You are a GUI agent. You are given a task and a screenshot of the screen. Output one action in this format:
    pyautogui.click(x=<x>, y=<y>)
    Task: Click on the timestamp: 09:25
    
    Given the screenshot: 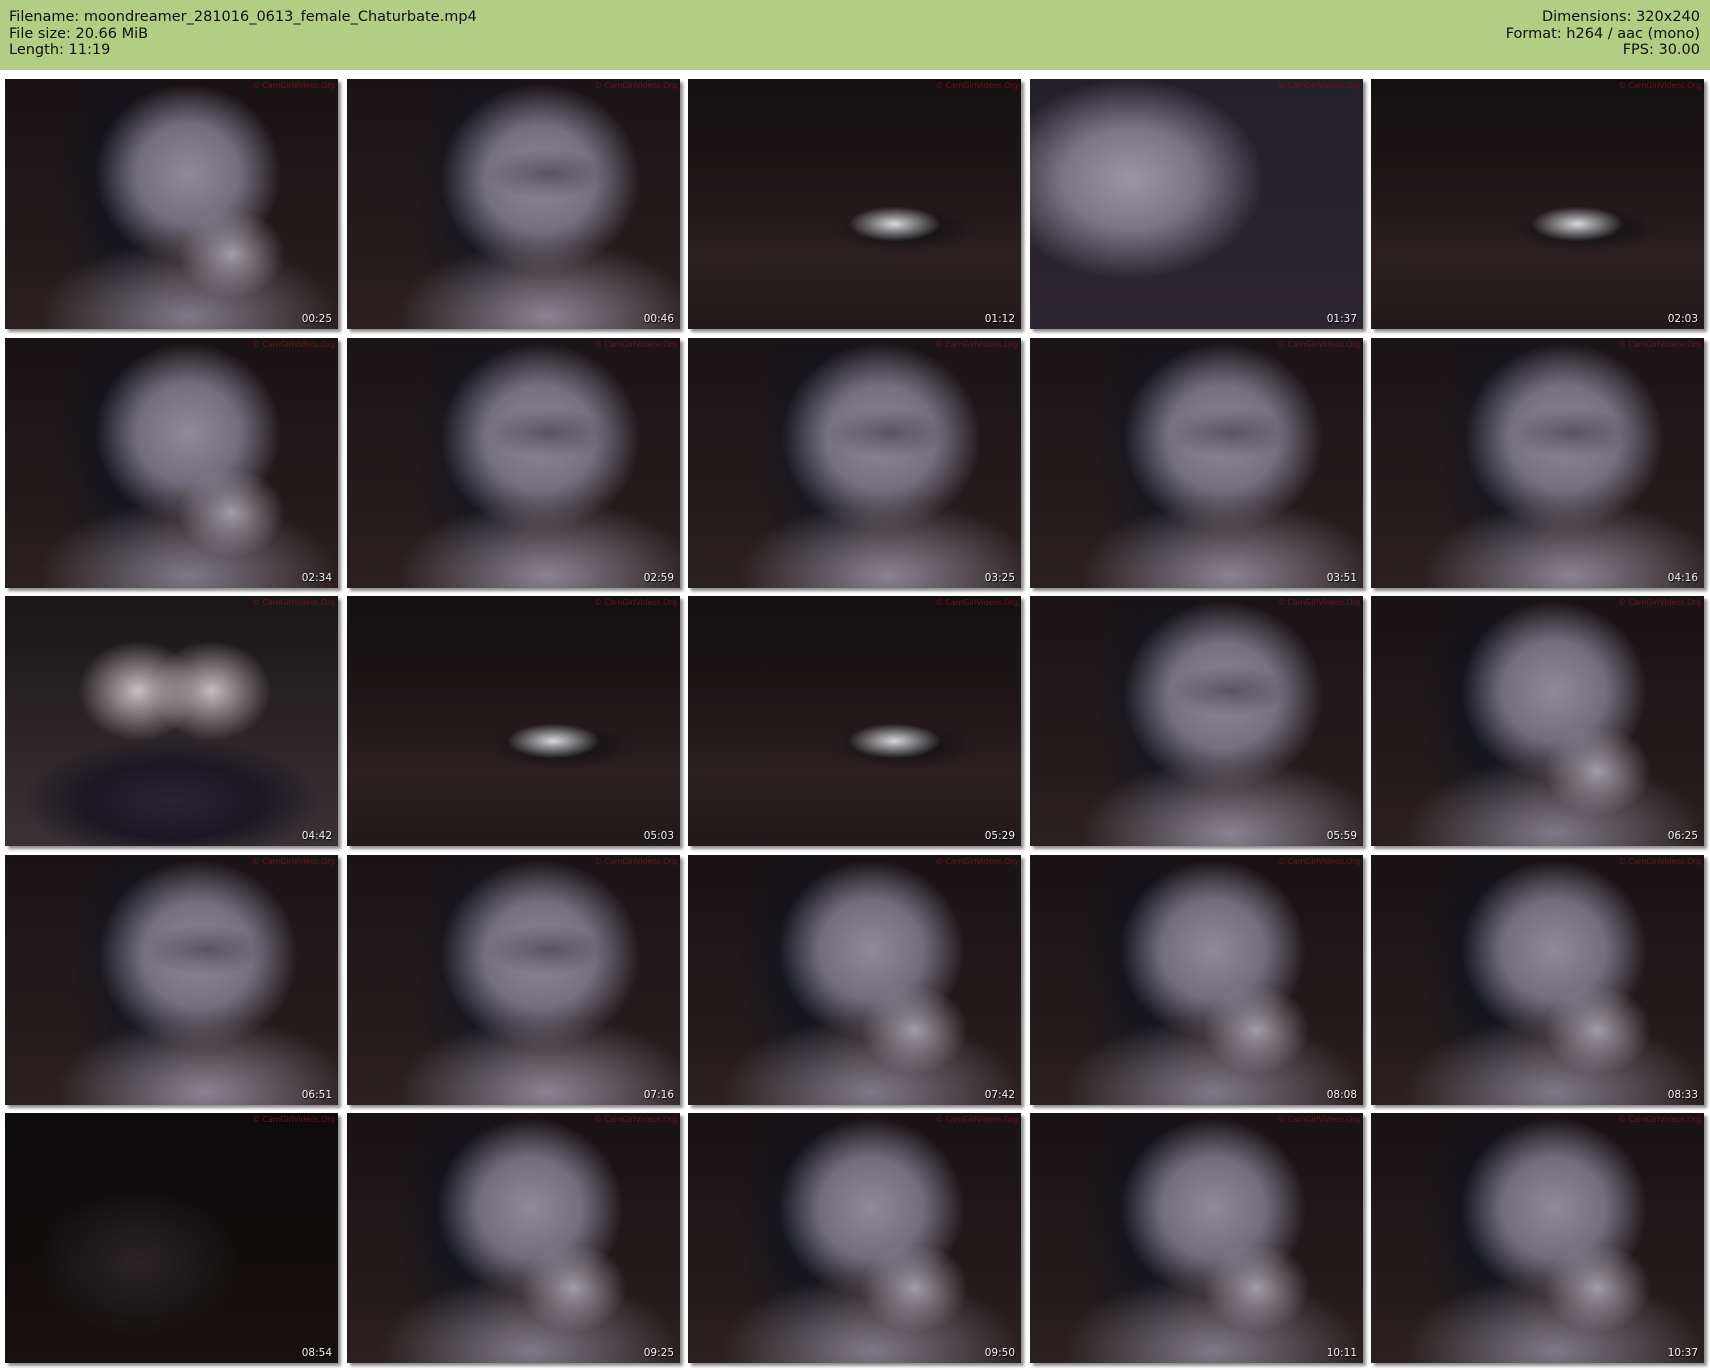 What is the action you would take?
    pyautogui.click(x=658, y=1353)
    